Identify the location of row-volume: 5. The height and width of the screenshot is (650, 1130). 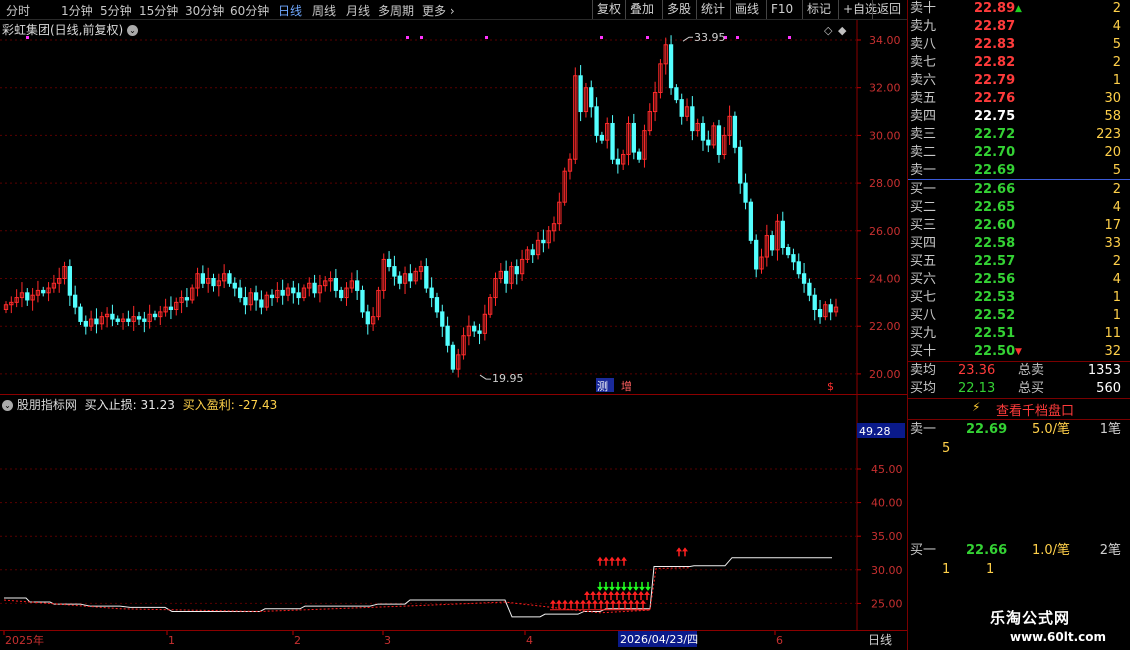
(1116, 44).